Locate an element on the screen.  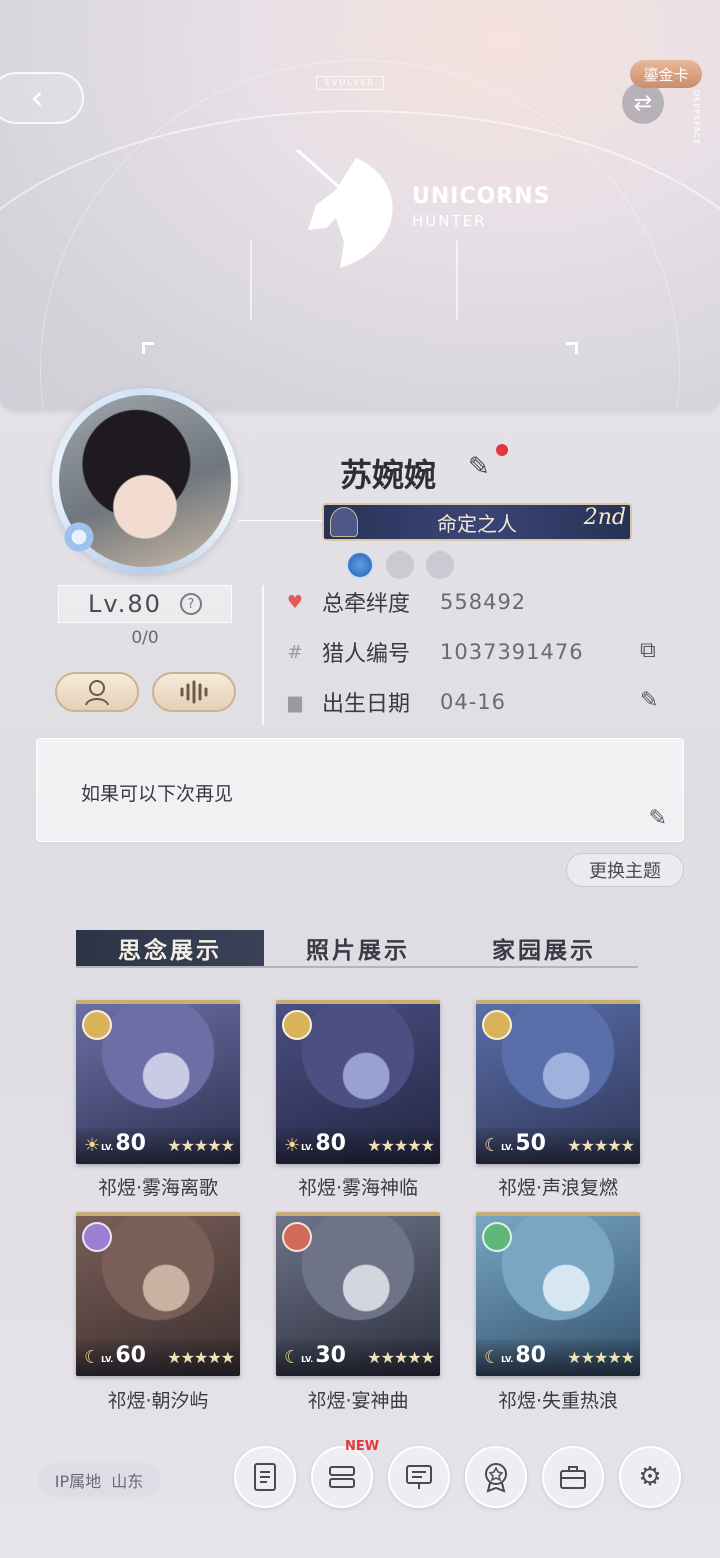
memory-card: ☾ LV. 80 ★★★★★ is located at coordinates (558, 1294).